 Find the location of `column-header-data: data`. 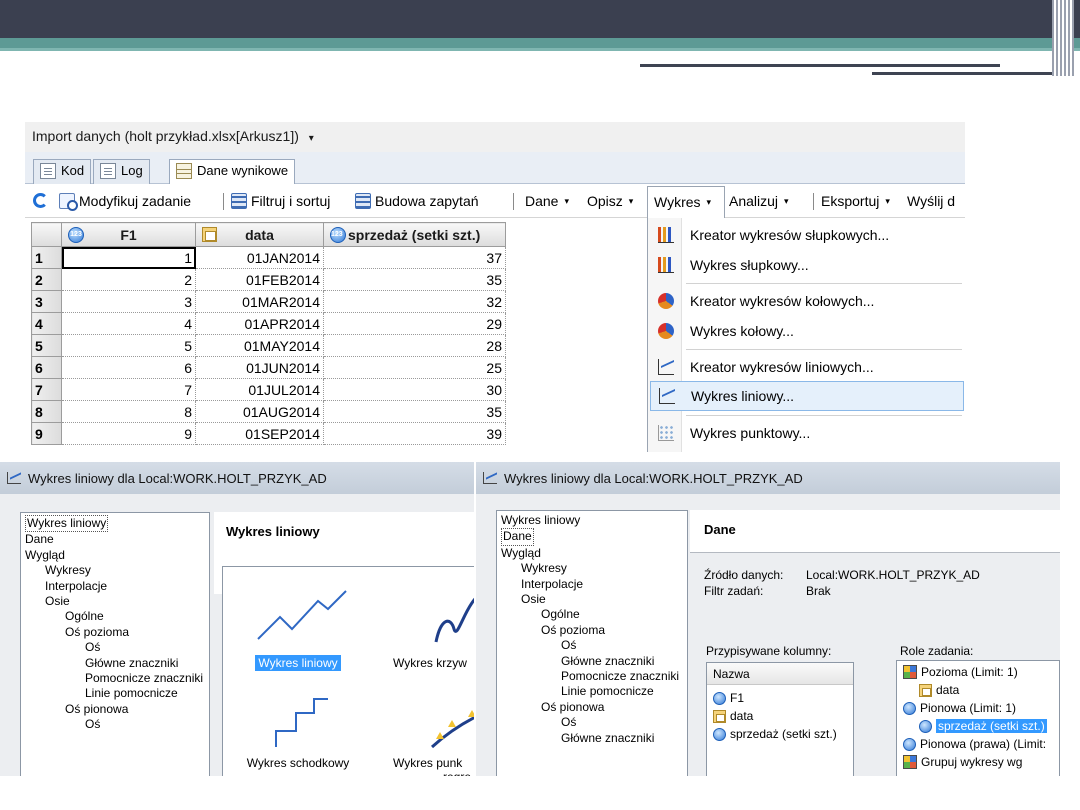

column-header-data: data is located at coordinates (259, 234).